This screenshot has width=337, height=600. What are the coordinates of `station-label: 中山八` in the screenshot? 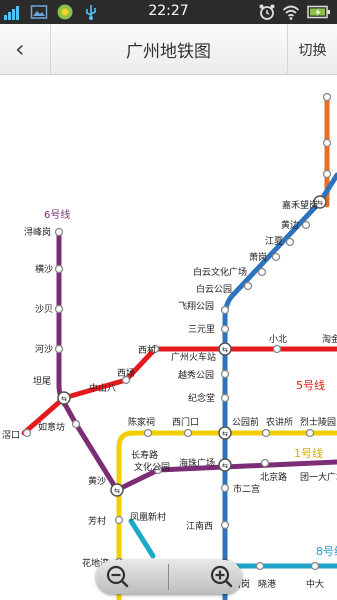 It's located at (102, 388).